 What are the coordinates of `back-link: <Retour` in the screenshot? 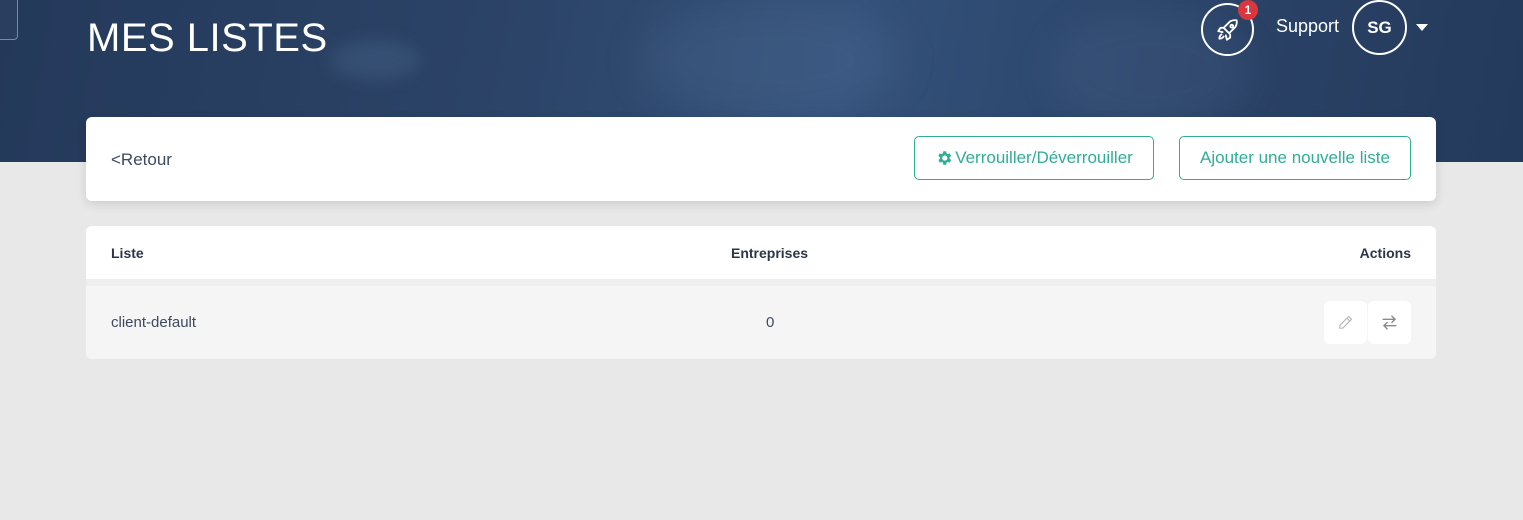 It's located at (141, 160).